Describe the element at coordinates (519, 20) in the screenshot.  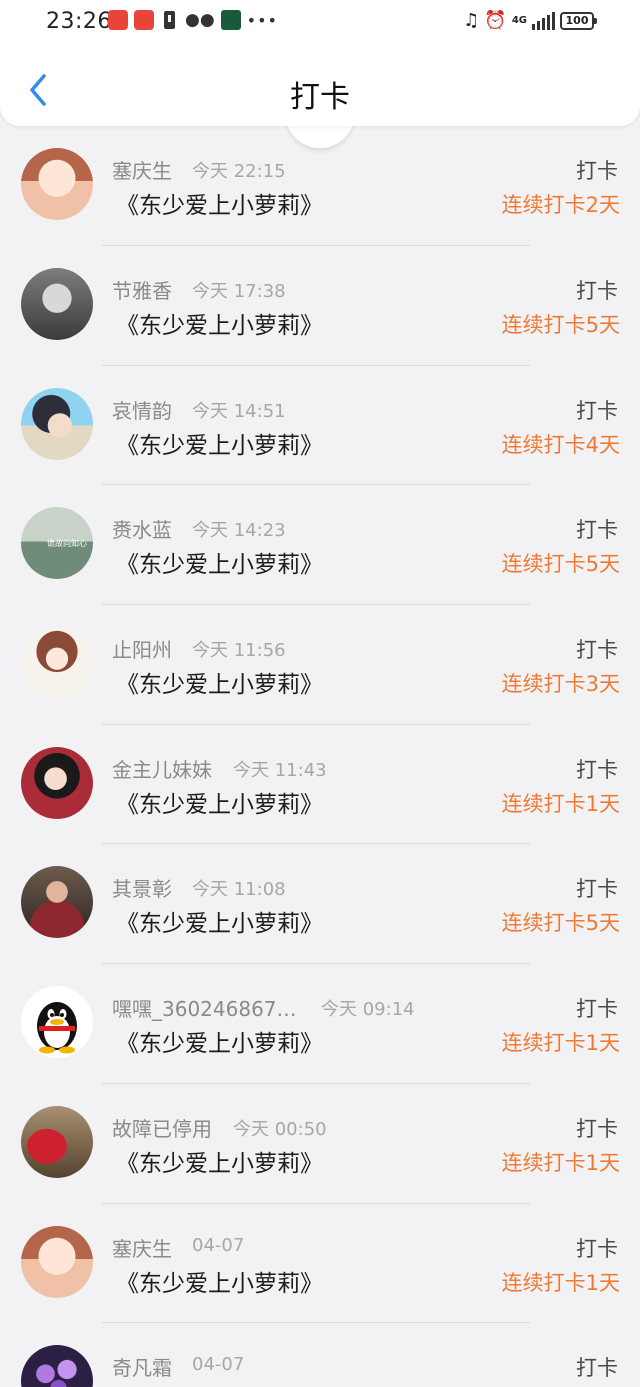
I see `4g-signal-icon: 4G` at that location.